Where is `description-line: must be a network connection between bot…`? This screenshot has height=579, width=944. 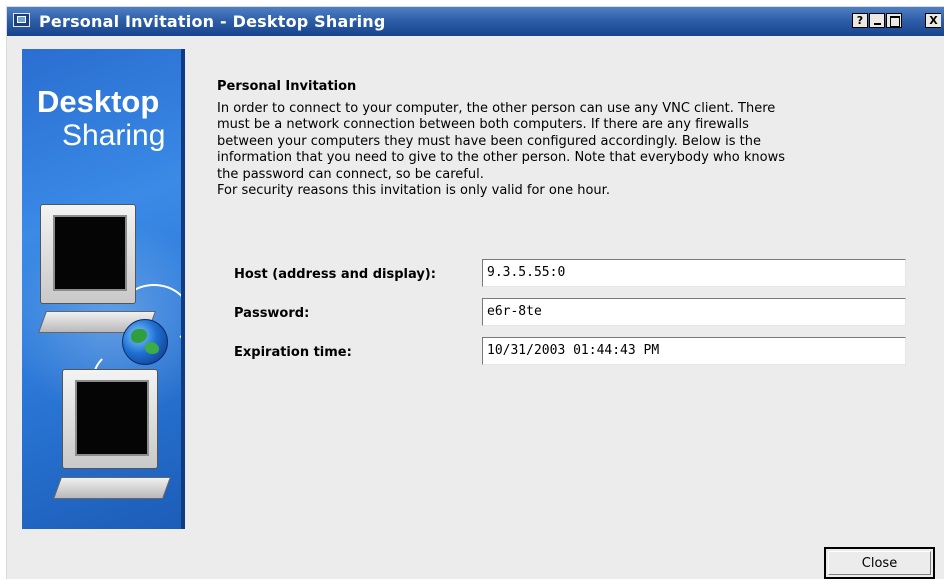
description-line: must be a network connection between bot… is located at coordinates (483, 125).